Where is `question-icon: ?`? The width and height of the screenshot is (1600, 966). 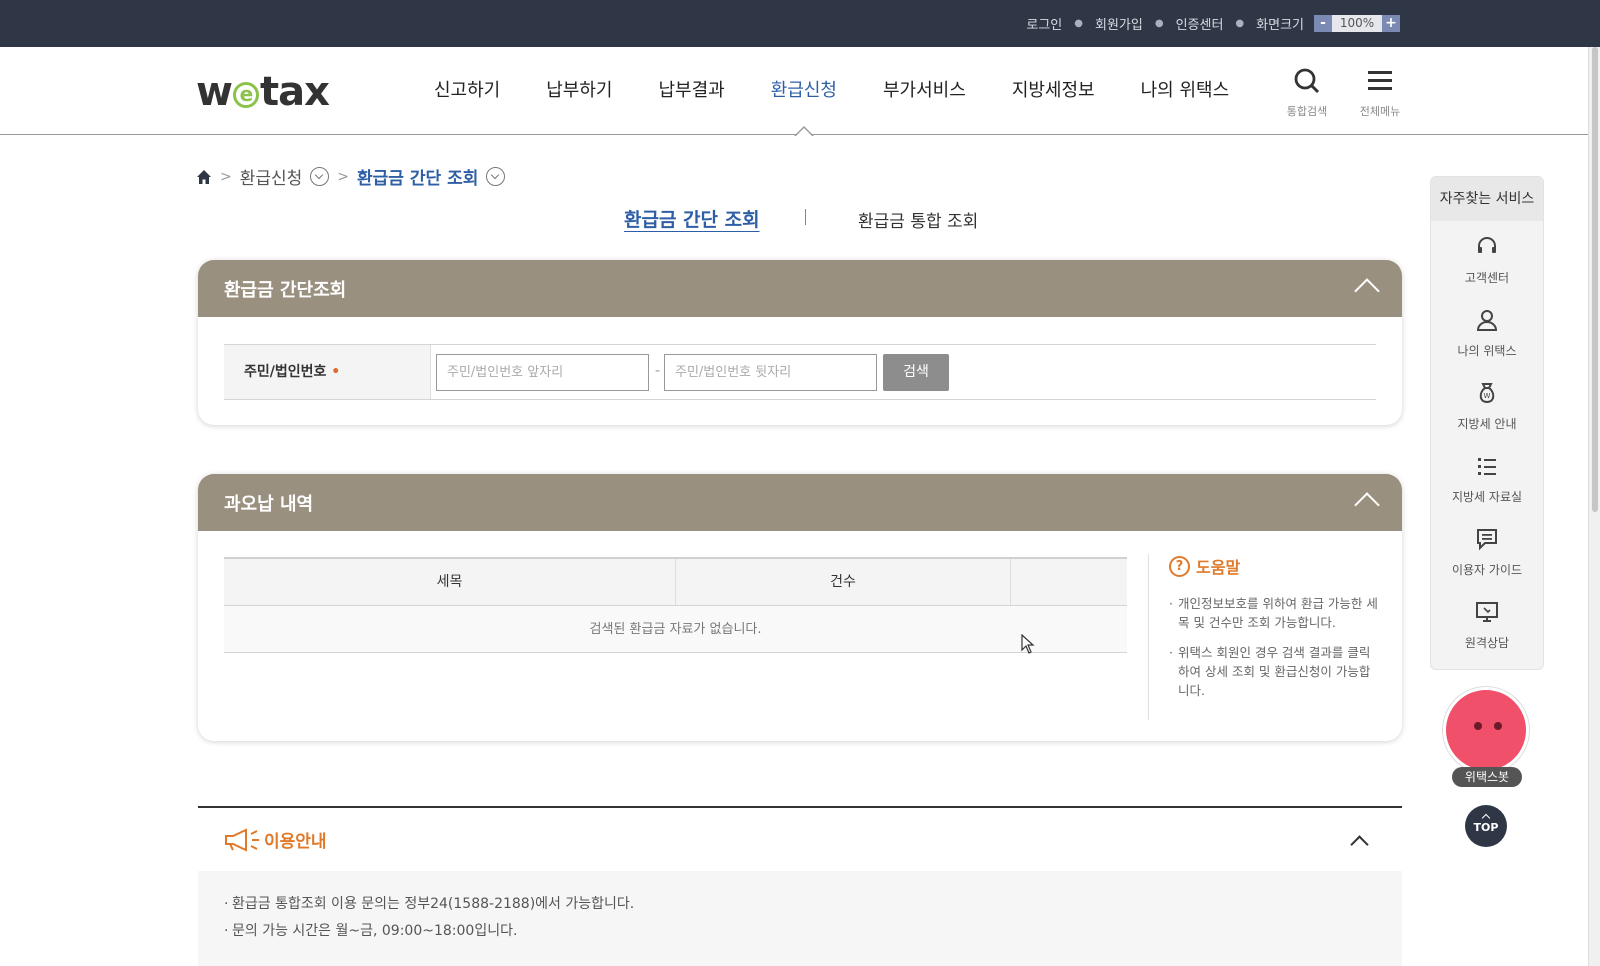
question-icon: ? is located at coordinates (1179, 566).